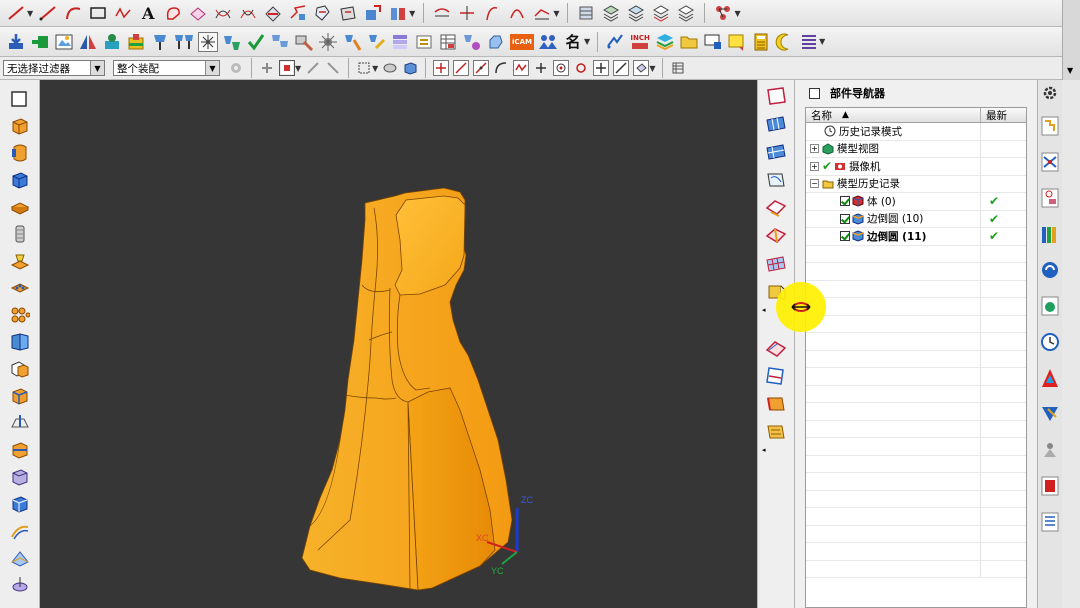  What do you see at coordinates (713, 42) in the screenshot?
I see `monitor-icon` at bounding box center [713, 42].